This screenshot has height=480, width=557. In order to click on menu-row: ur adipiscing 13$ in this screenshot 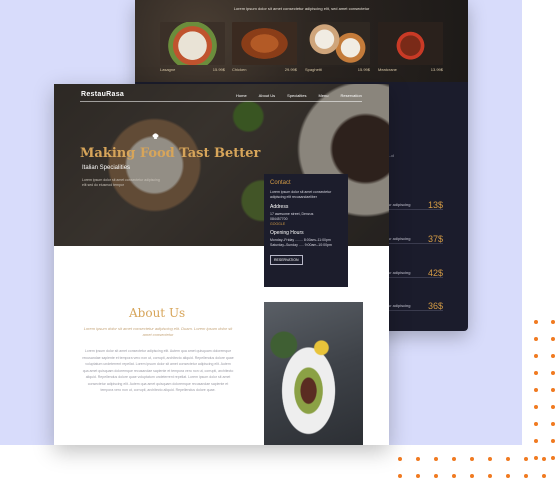, I will do `click(415, 205)`.